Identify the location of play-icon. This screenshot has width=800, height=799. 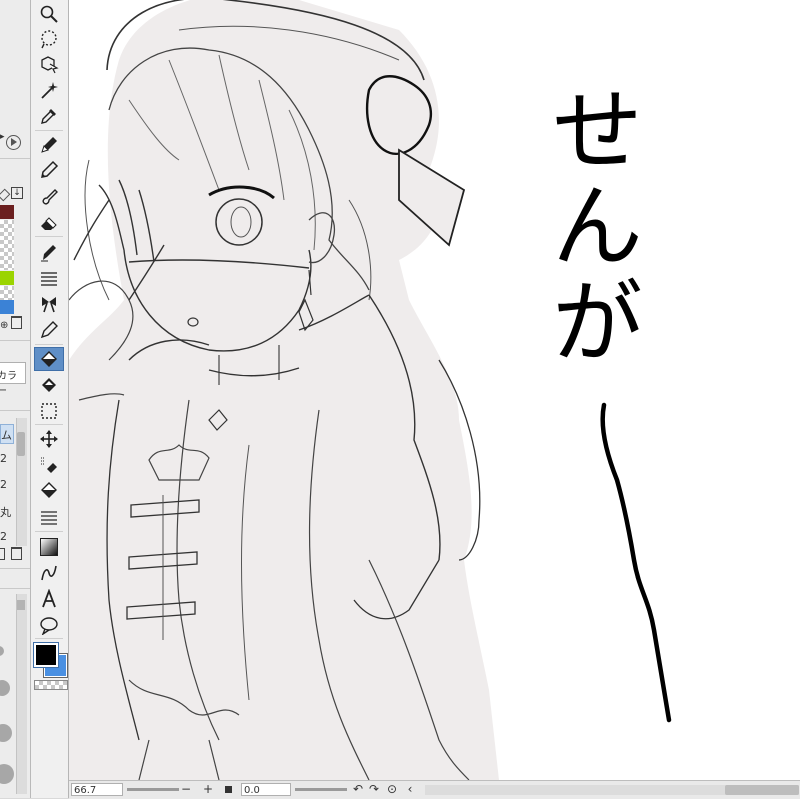
(13, 142).